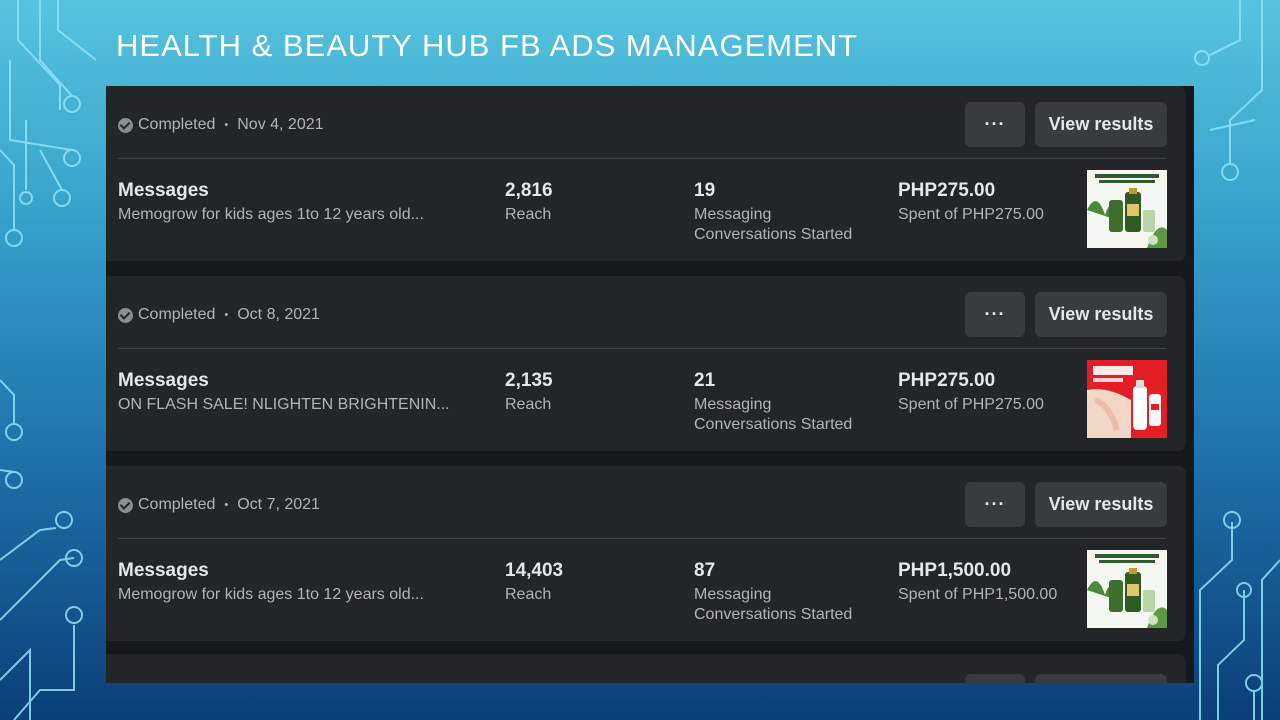 Image resolution: width=1280 pixels, height=720 pixels. What do you see at coordinates (1101, 678) in the screenshot?
I see `view-results-button` at bounding box center [1101, 678].